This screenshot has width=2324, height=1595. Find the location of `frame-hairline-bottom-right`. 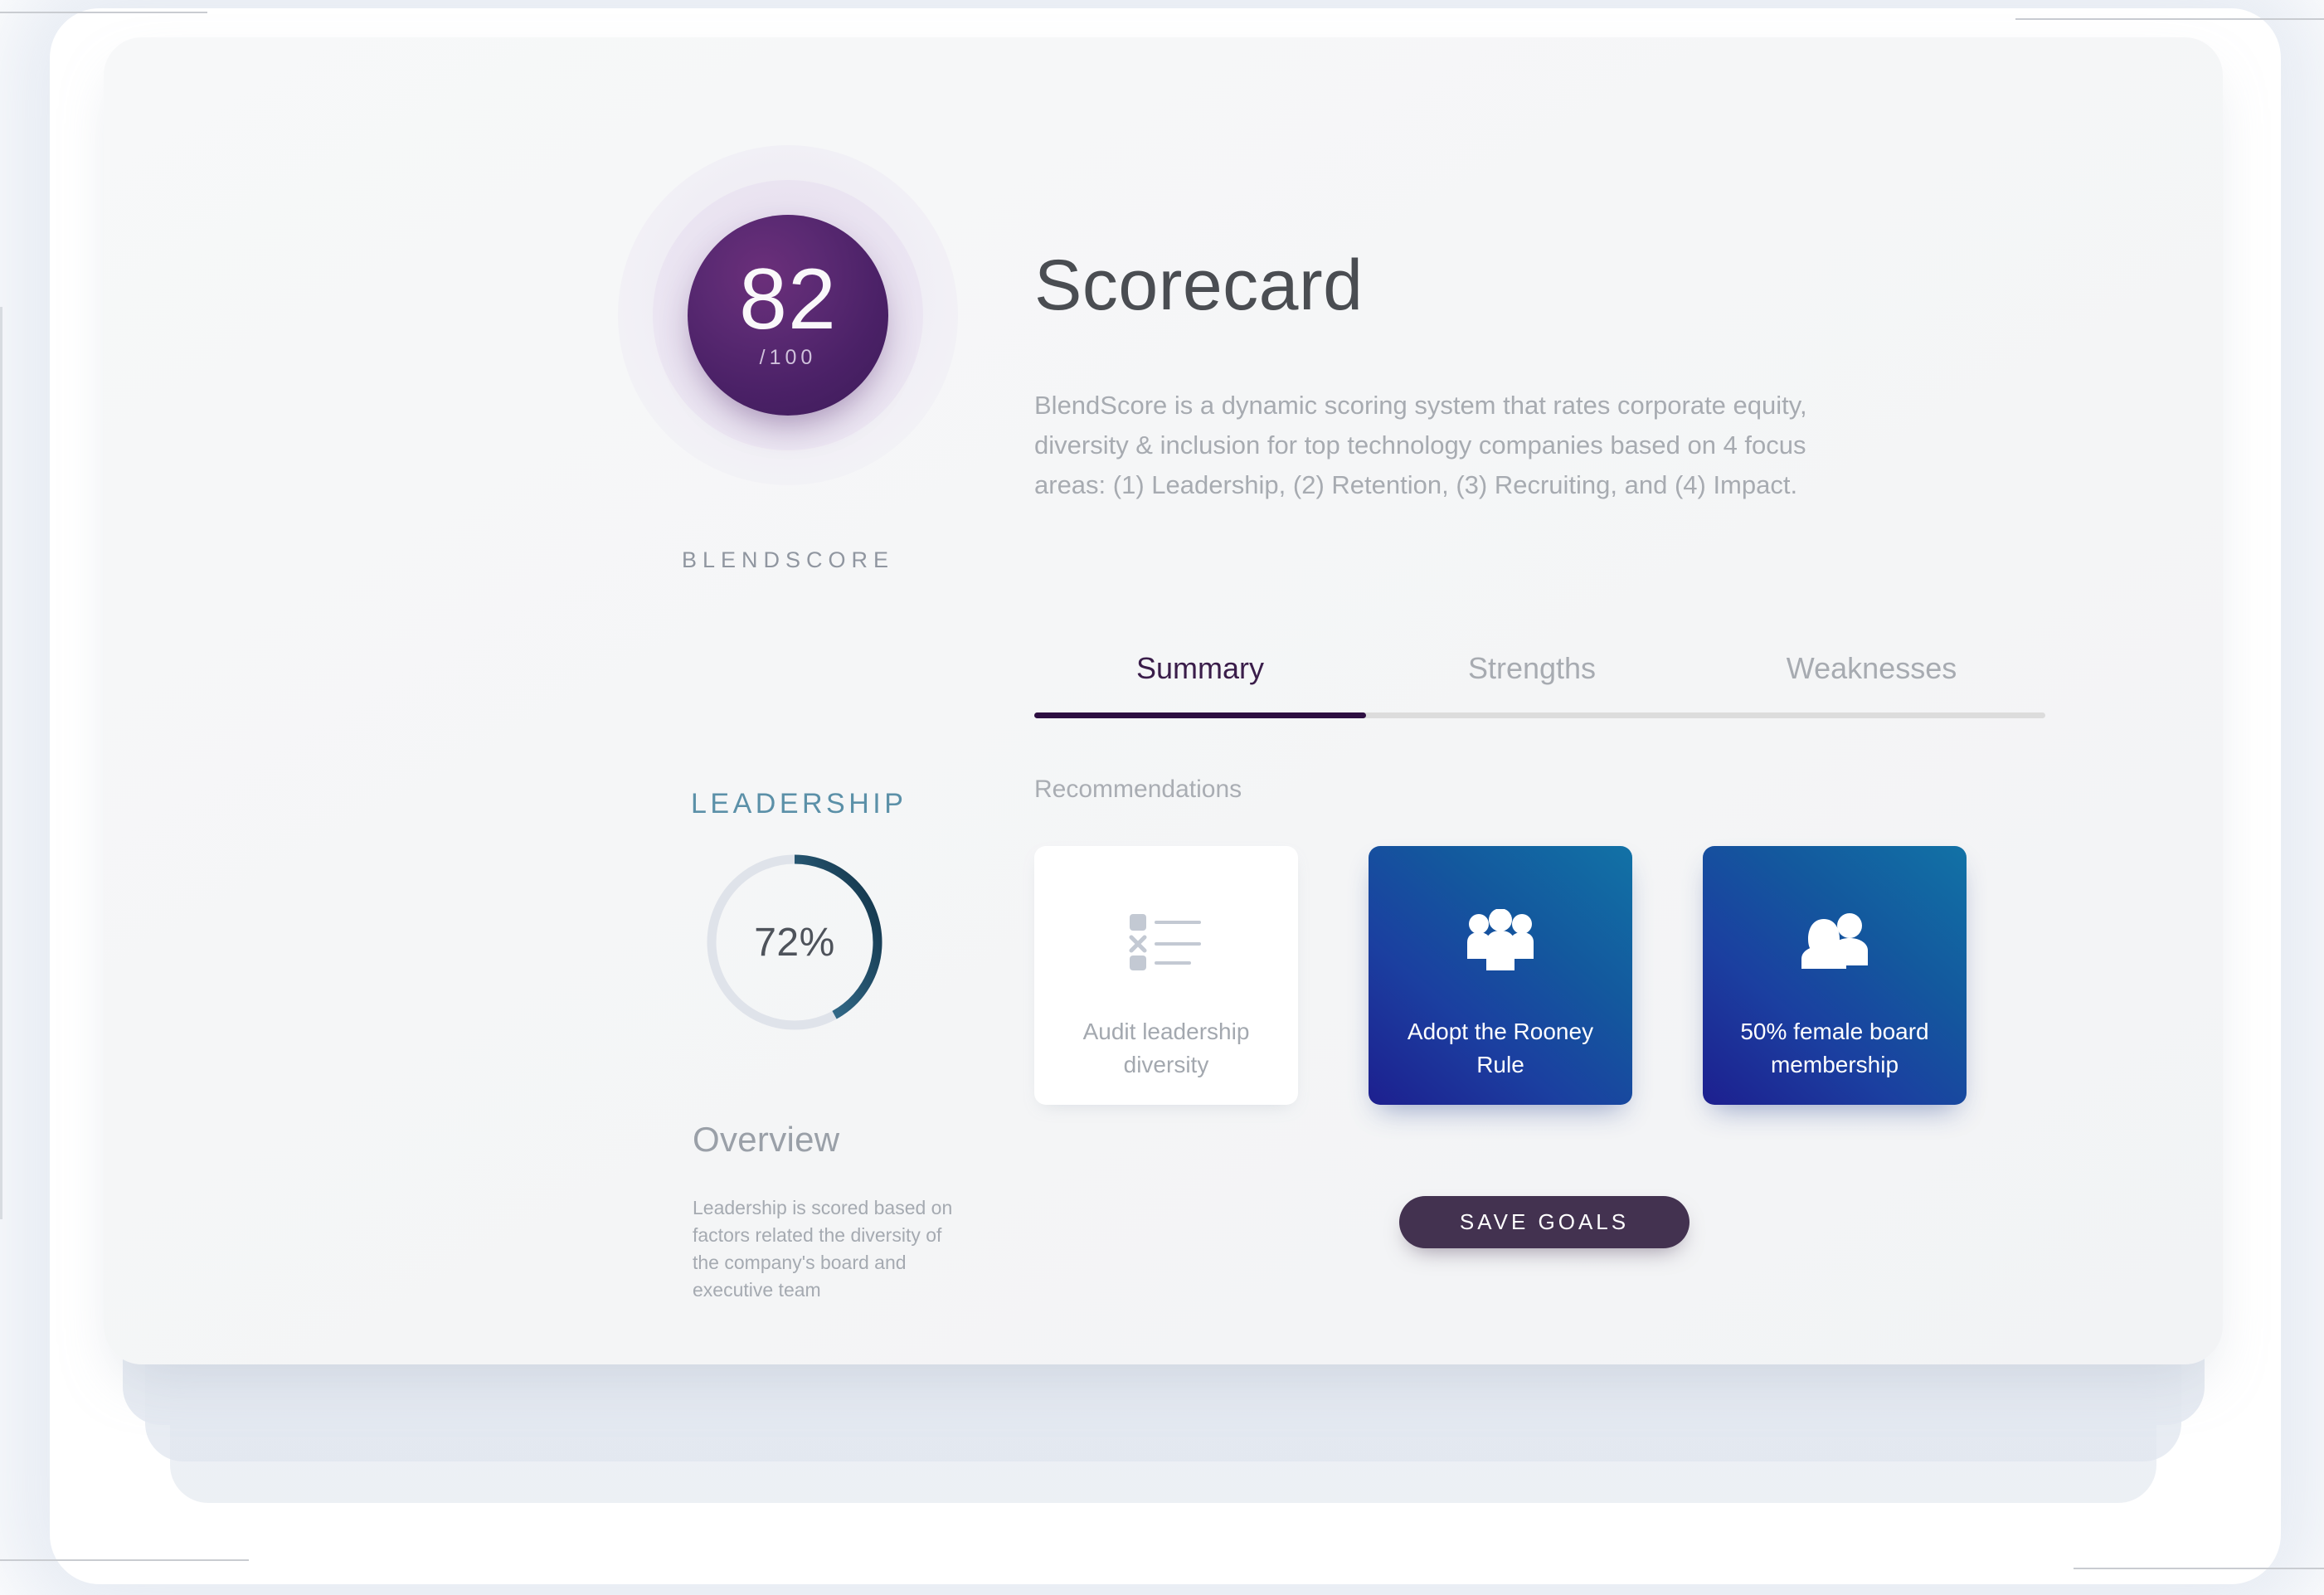

frame-hairline-bottom-right is located at coordinates (2199, 1568).